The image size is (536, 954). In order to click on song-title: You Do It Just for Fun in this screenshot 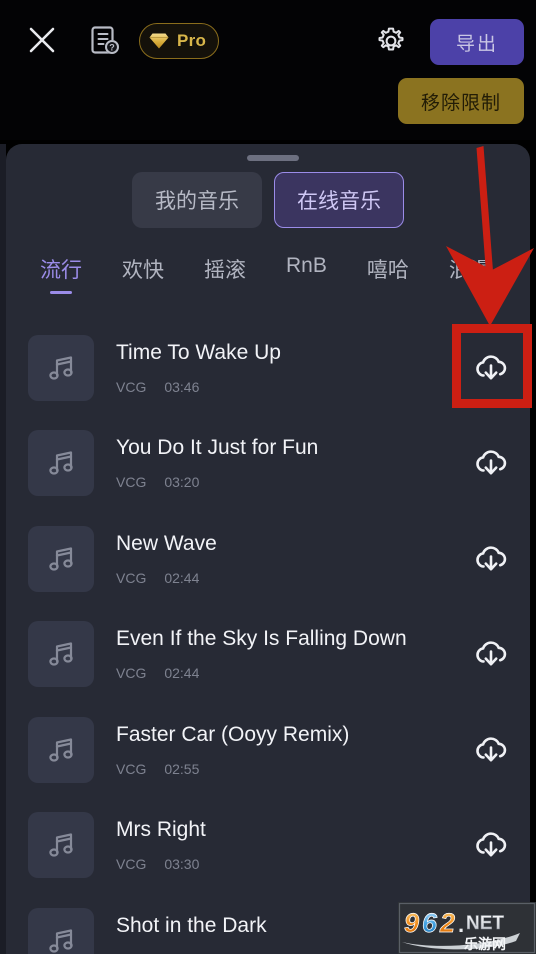, I will do `click(217, 448)`.